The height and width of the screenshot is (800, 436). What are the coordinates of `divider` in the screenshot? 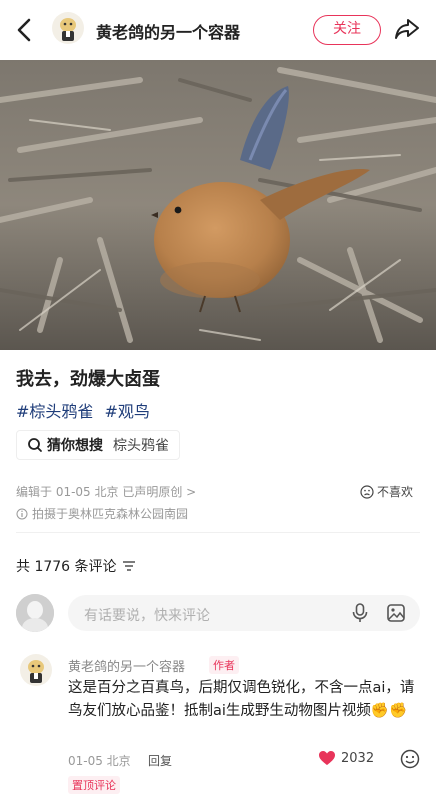 It's located at (218, 532).